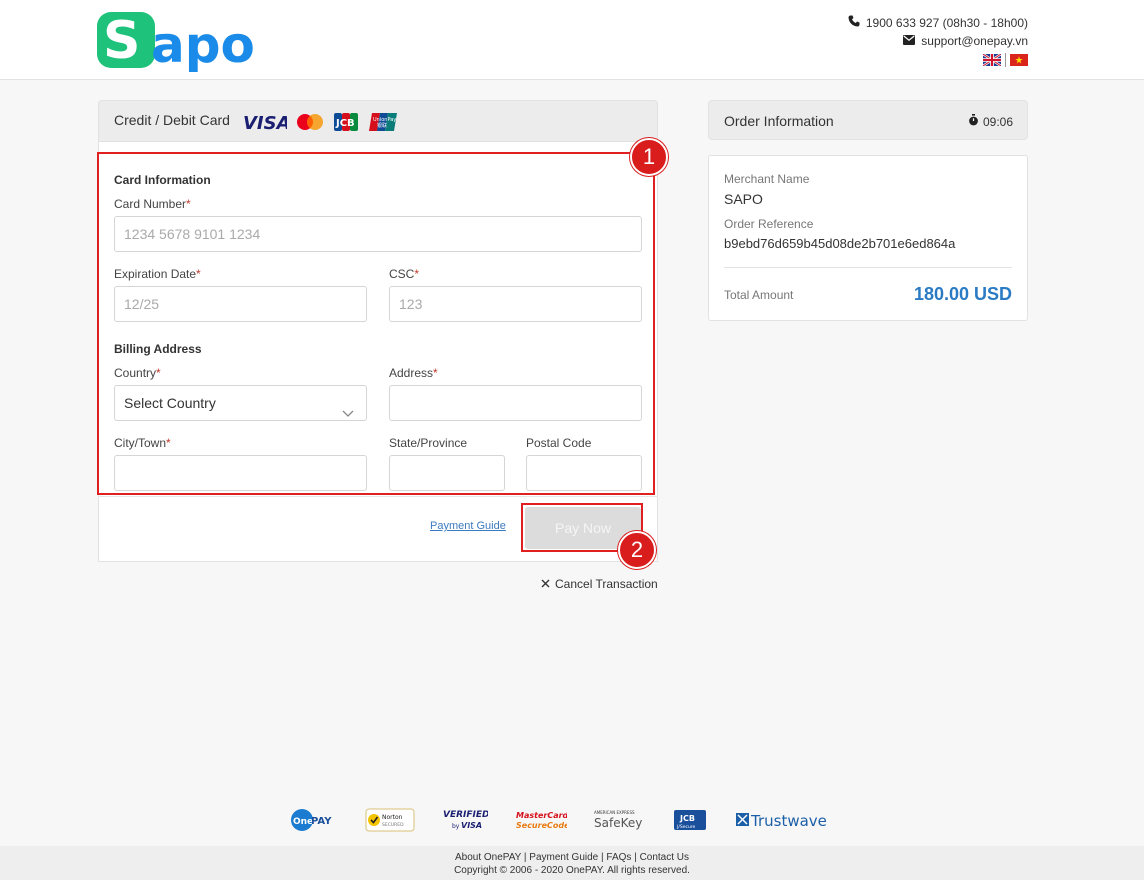 This screenshot has height=880, width=1144. Describe the element at coordinates (121, 41) in the screenshot. I see `svg-text: S` at that location.